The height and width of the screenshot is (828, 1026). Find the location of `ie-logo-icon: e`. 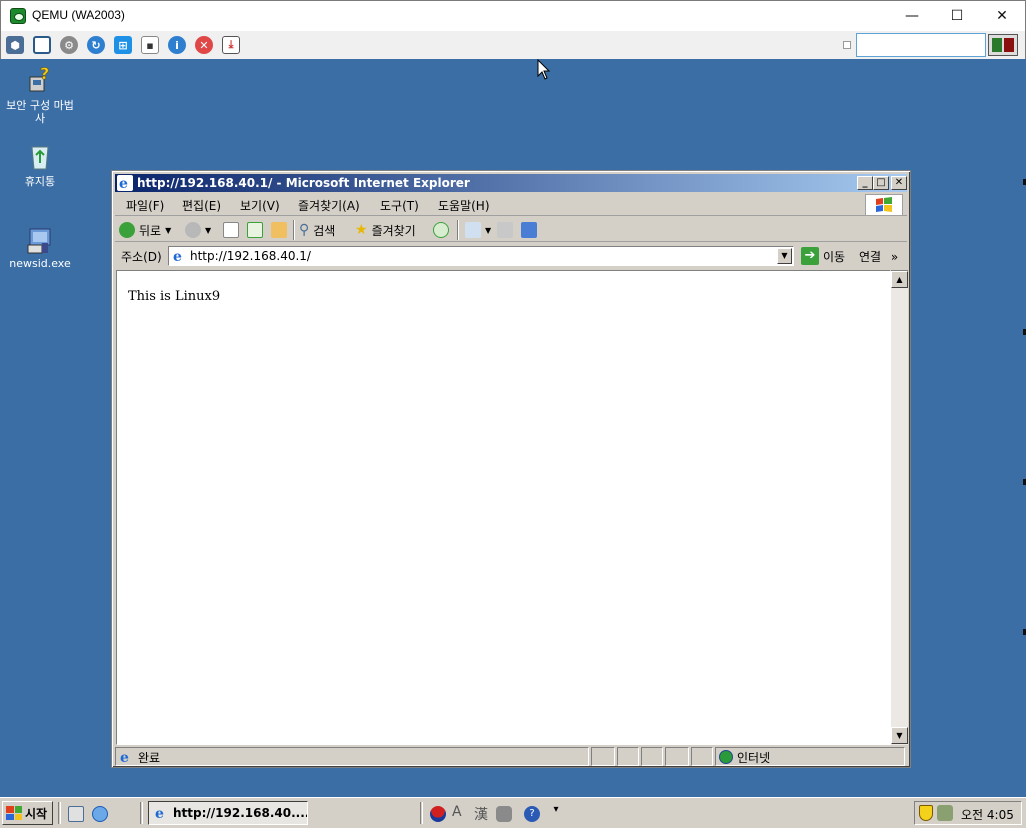

ie-logo-icon: e is located at coordinates (125, 183).